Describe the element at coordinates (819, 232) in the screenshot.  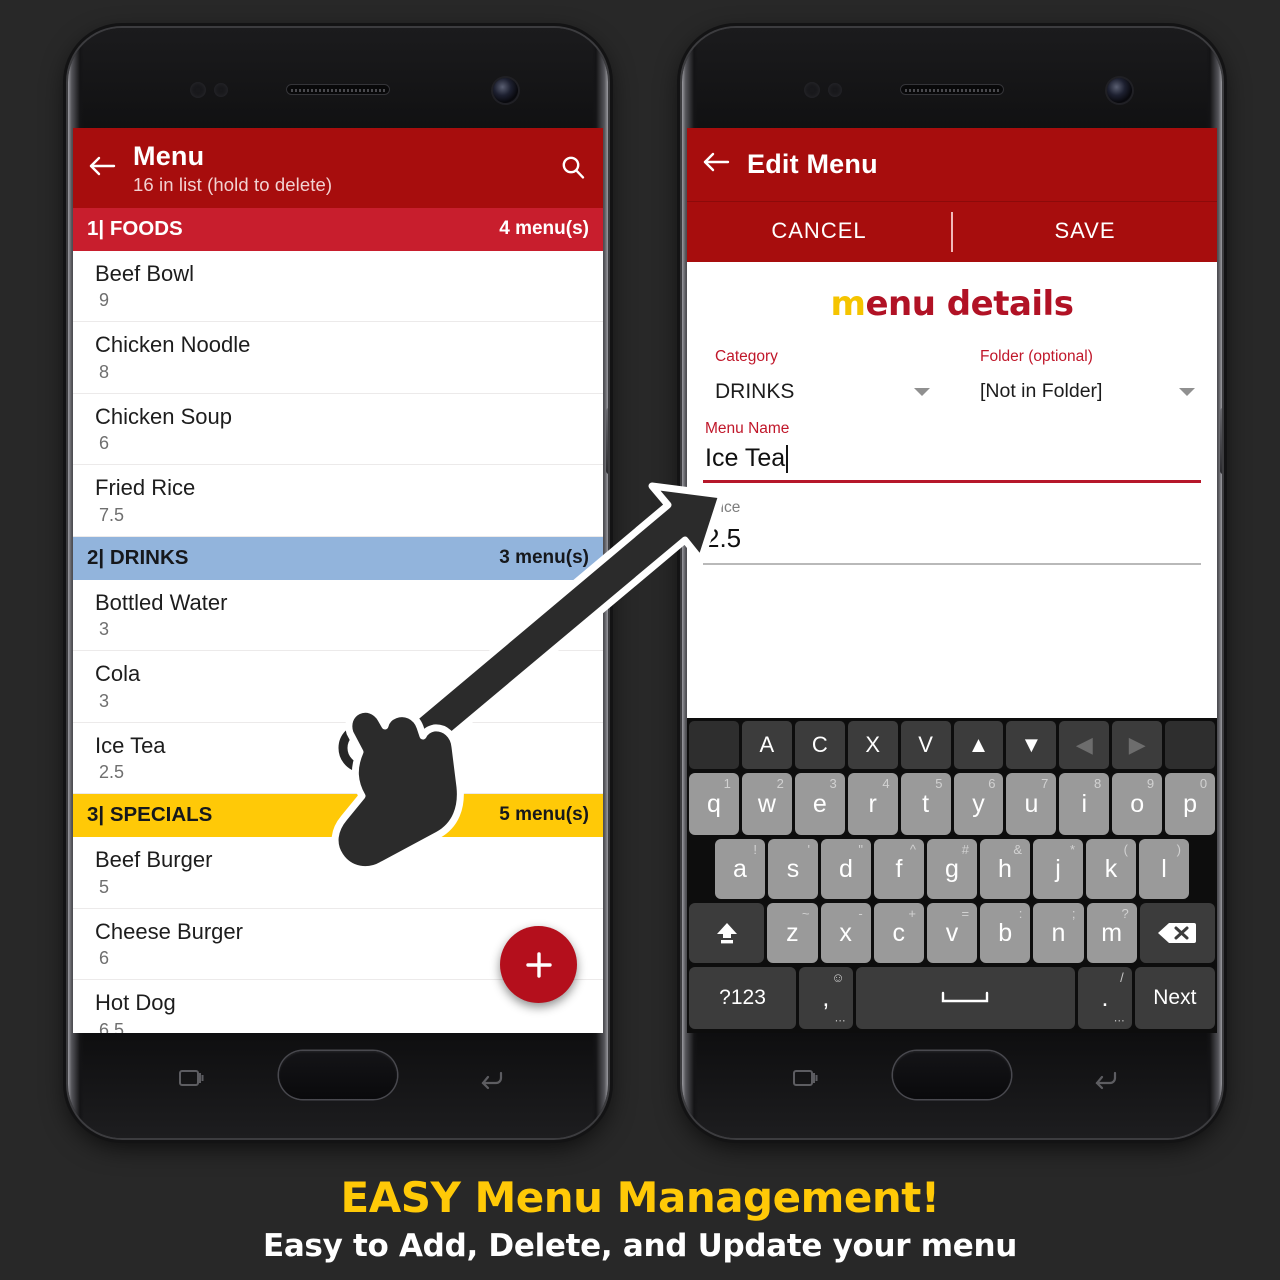
I see `cancel-button: CANCEL` at that location.